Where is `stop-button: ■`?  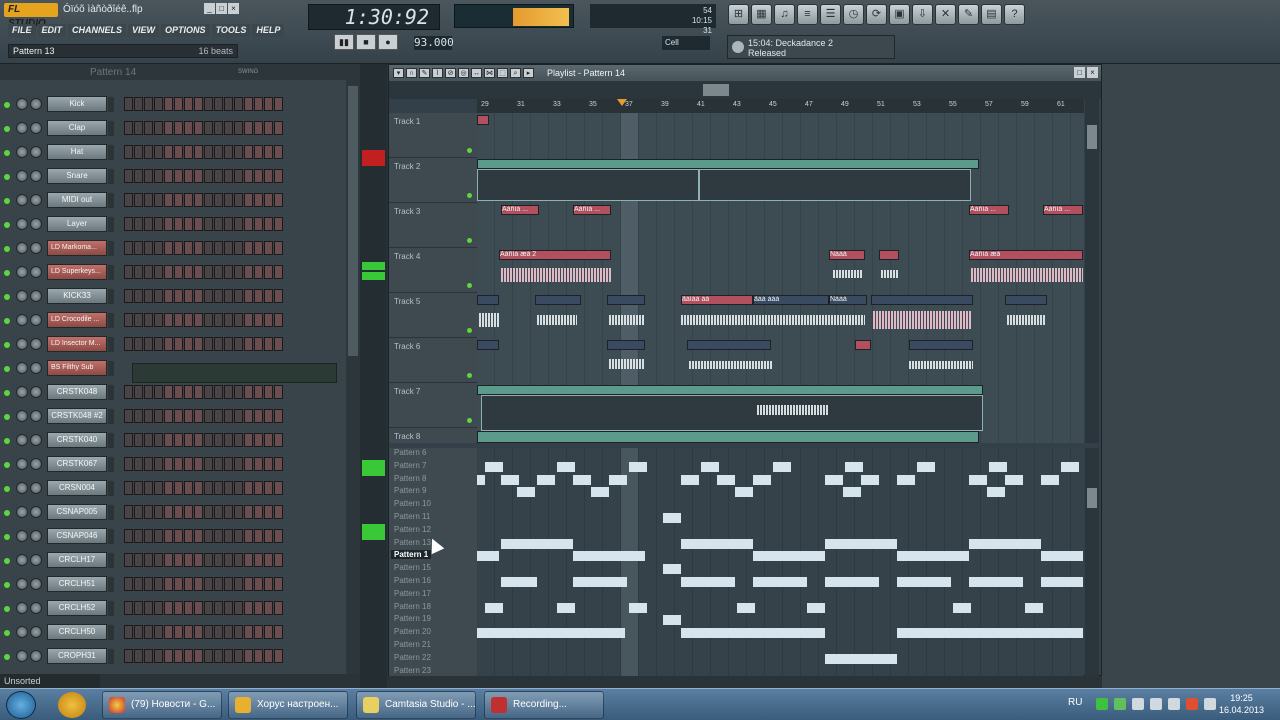 stop-button: ■ is located at coordinates (366, 42).